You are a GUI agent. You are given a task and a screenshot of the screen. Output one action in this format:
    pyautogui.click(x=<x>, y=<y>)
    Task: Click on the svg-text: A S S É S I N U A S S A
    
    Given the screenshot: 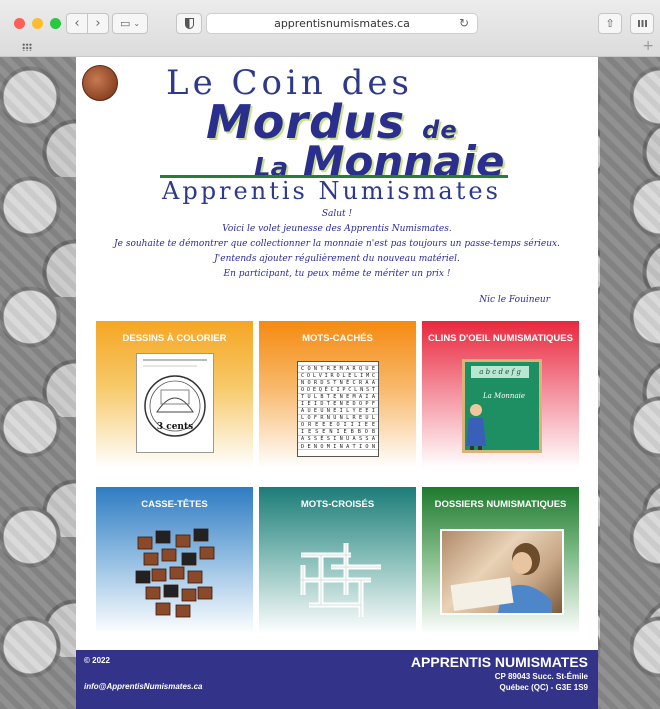 What is the action you would take?
    pyautogui.click(x=338, y=438)
    